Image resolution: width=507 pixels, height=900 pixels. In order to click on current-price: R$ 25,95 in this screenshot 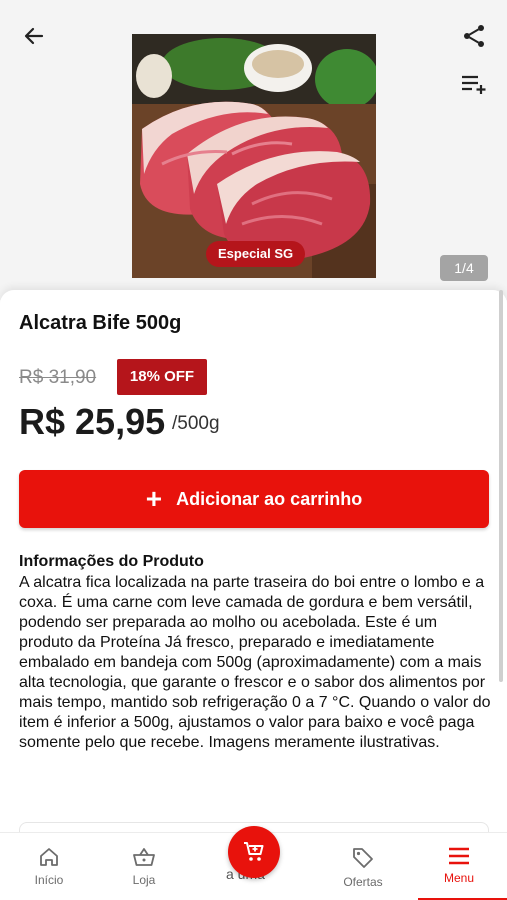, I will do `click(92, 421)`.